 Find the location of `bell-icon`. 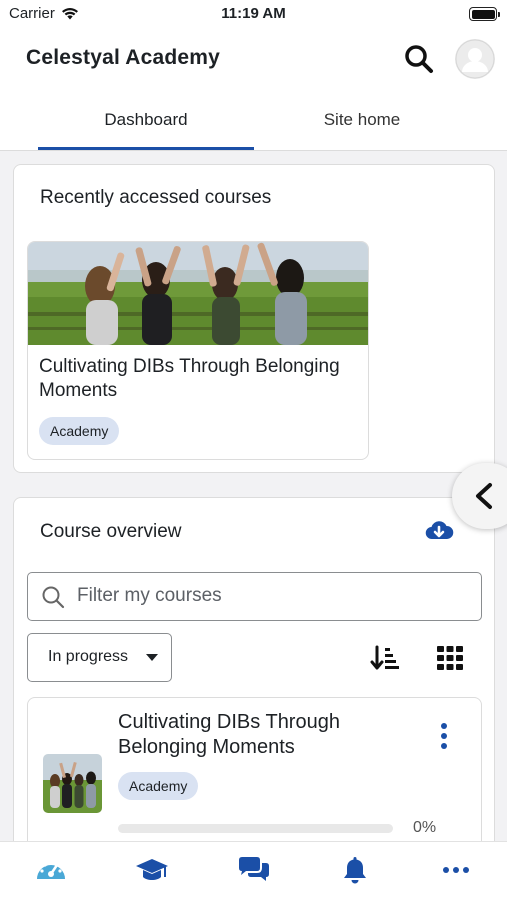

bell-icon is located at coordinates (355, 870).